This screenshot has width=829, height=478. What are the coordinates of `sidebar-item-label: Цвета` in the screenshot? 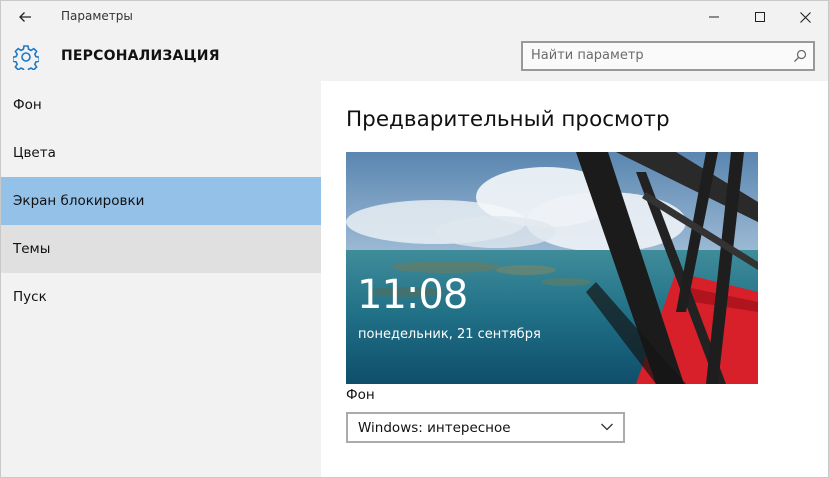 It's located at (34, 153).